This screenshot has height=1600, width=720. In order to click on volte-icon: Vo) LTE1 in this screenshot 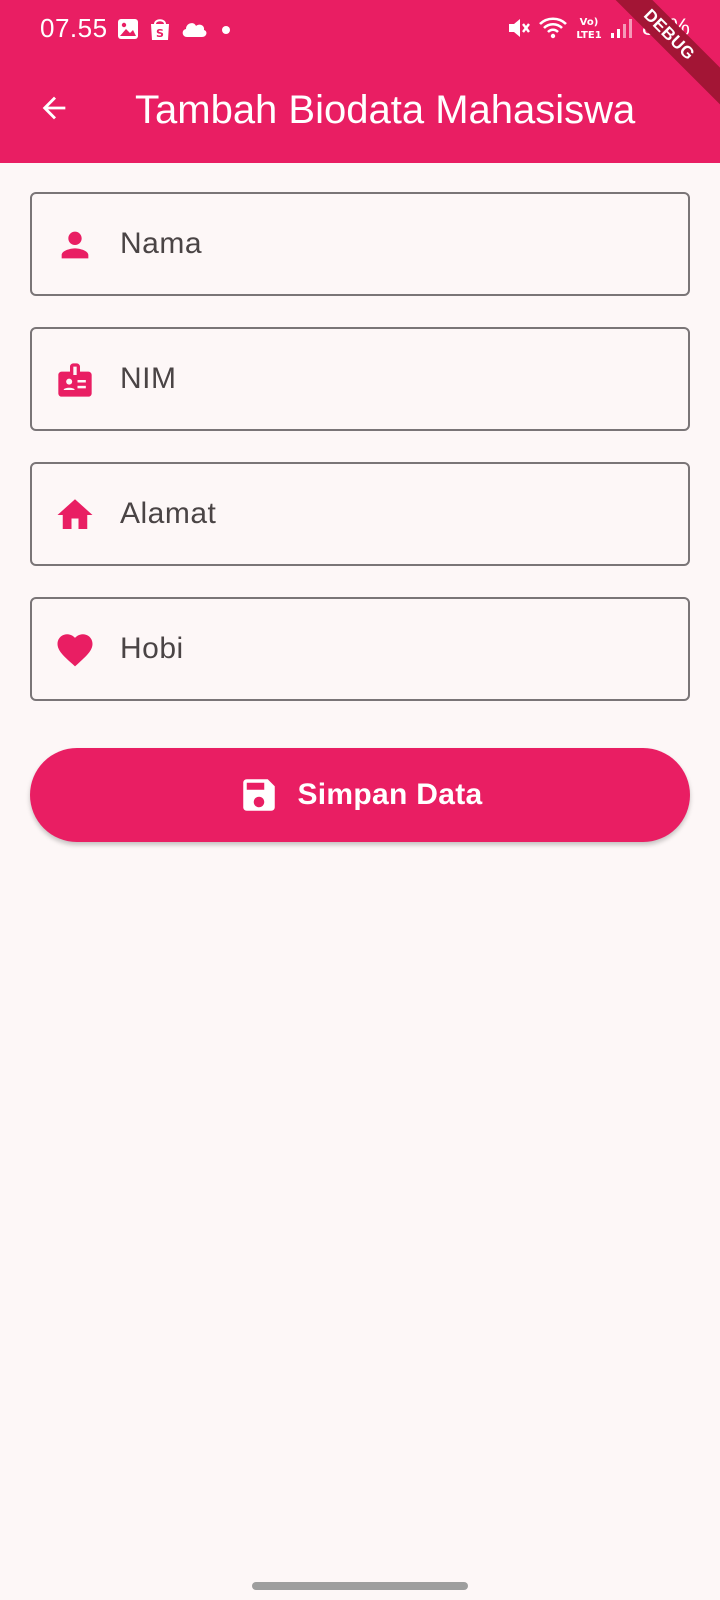, I will do `click(589, 28)`.